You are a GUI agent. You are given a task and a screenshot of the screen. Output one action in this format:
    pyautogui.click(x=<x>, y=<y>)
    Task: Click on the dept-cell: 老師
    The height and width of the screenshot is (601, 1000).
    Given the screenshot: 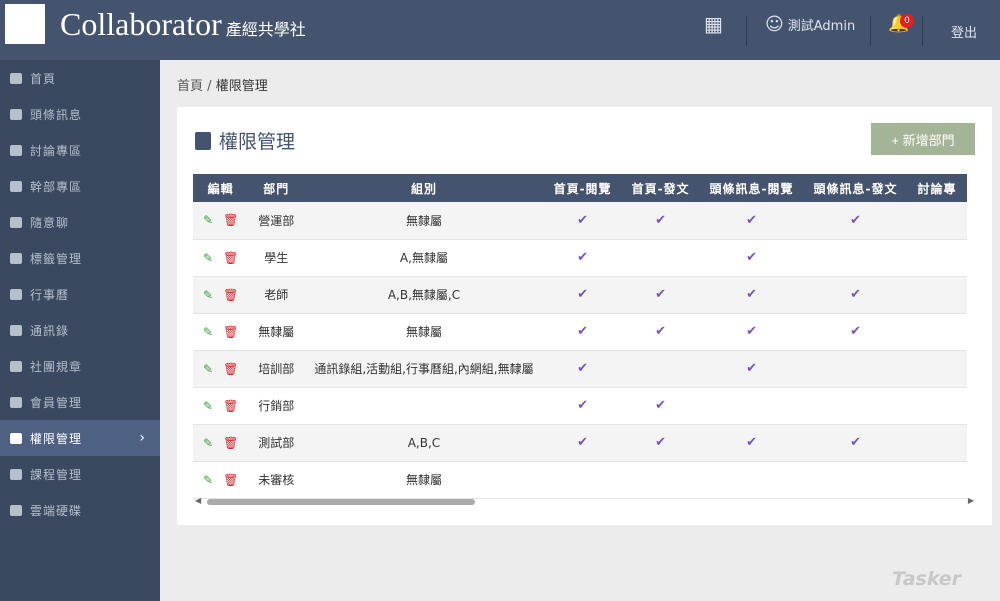 What is the action you would take?
    pyautogui.click(x=276, y=295)
    